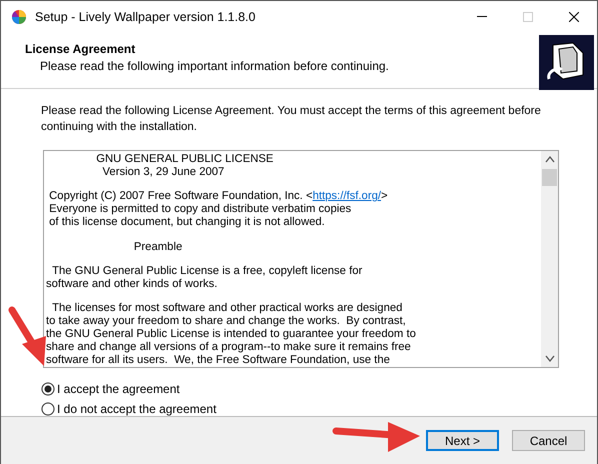  What do you see at coordinates (19, 16) in the screenshot?
I see `app-icon` at bounding box center [19, 16].